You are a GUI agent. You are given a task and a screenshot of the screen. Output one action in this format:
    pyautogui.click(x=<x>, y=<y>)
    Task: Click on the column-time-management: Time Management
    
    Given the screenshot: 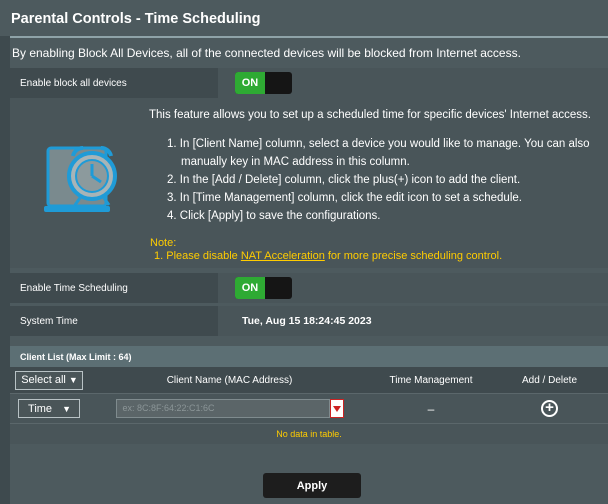 What is the action you would take?
    pyautogui.click(x=431, y=380)
    